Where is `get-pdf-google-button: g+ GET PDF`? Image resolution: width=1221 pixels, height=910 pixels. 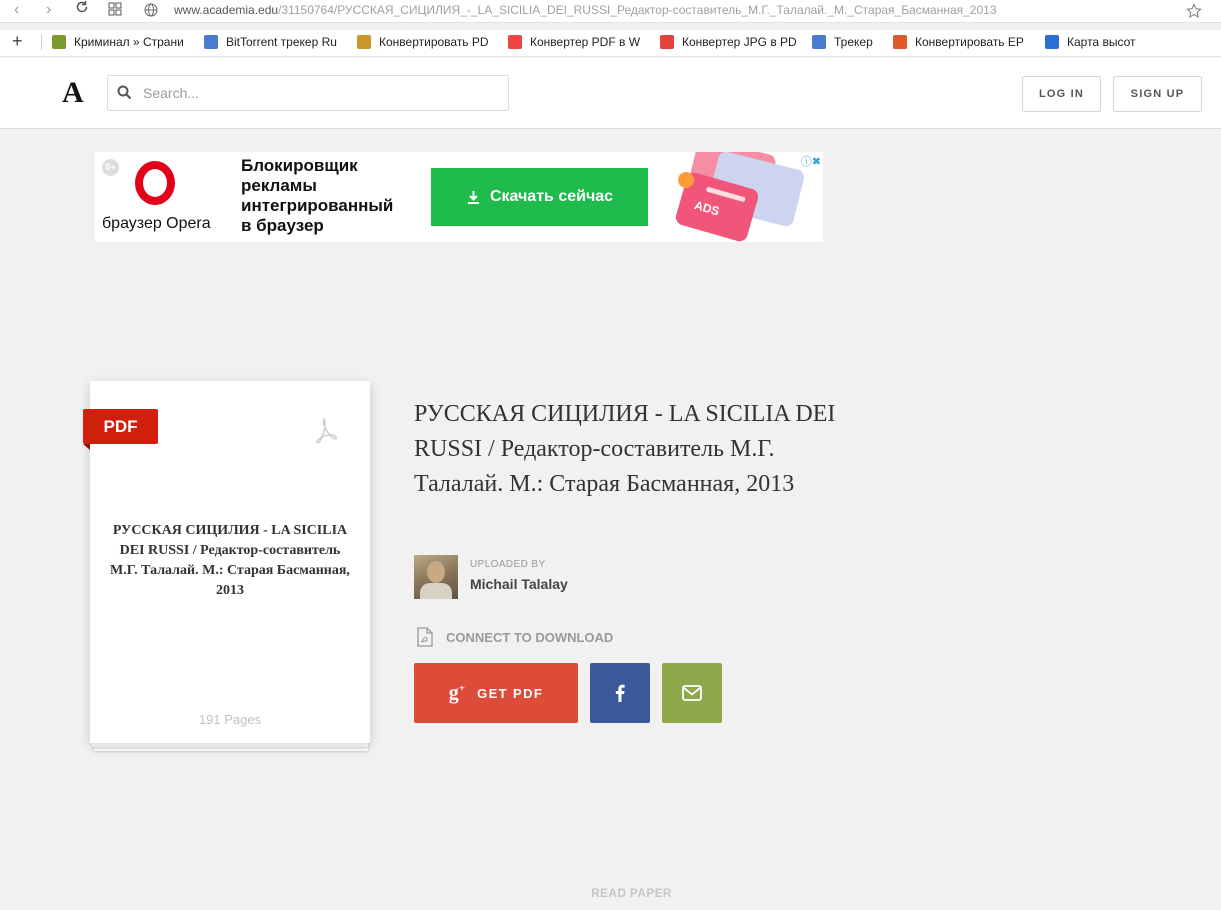 get-pdf-google-button: g+ GET PDF is located at coordinates (496, 693).